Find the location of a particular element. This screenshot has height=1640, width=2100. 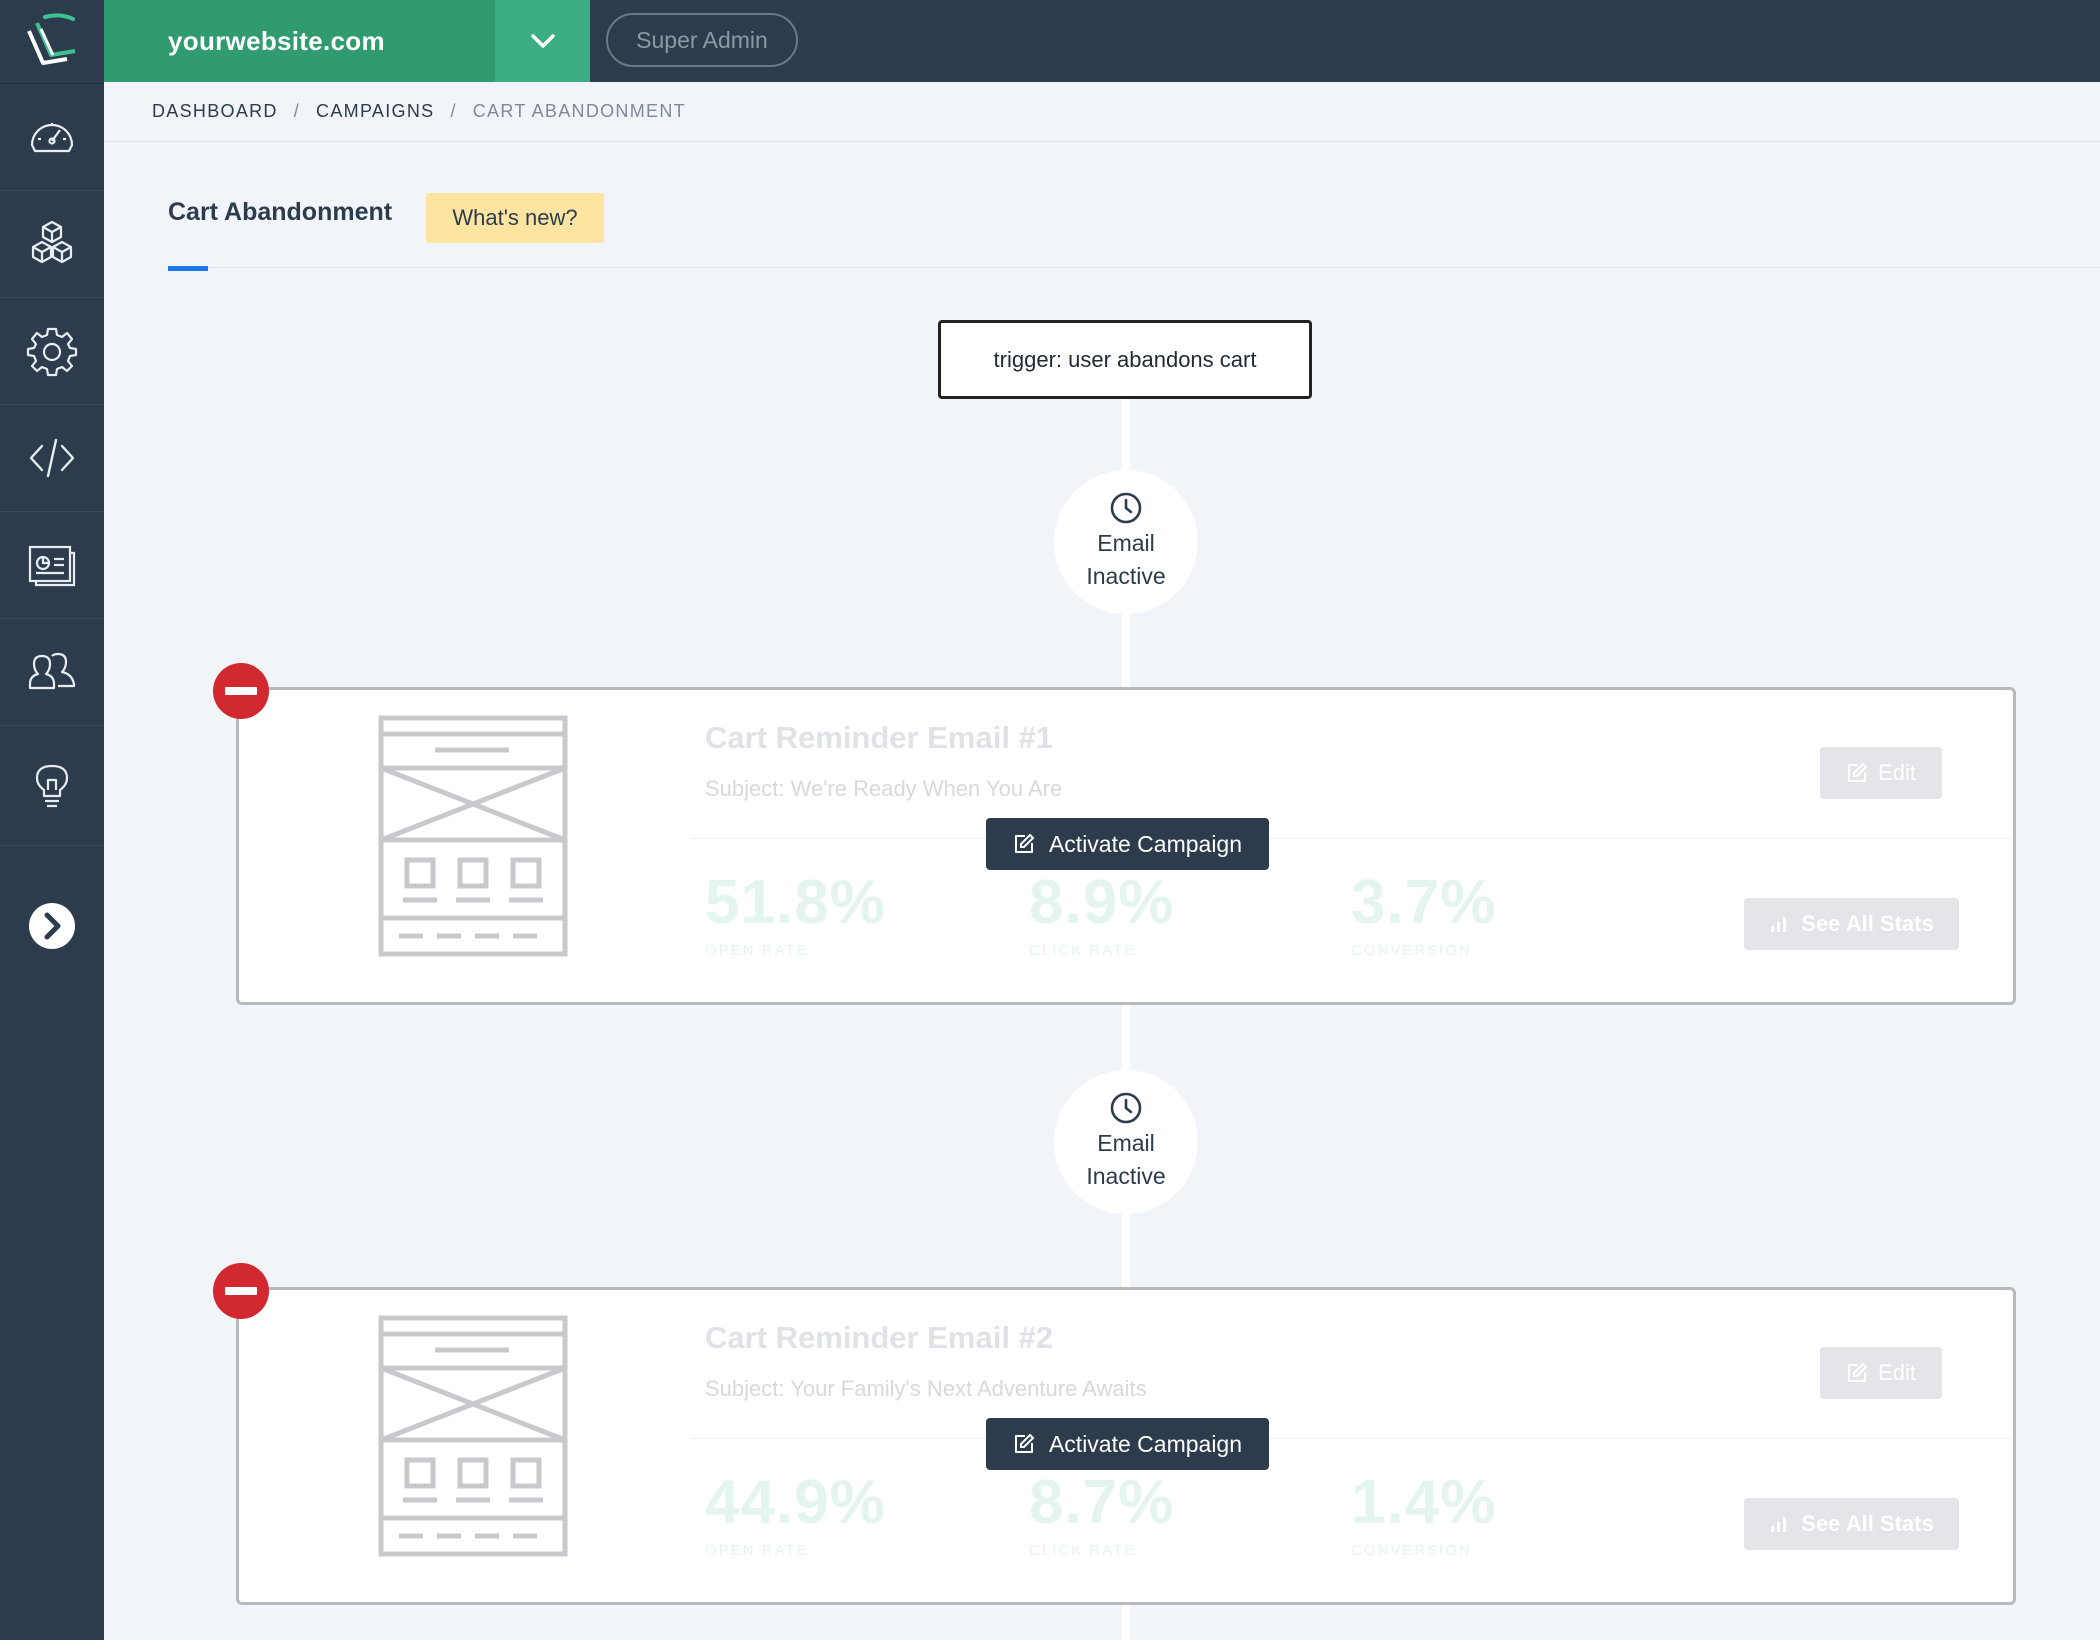

trigger-node: trigger: user abandons cart is located at coordinates (1125, 359).